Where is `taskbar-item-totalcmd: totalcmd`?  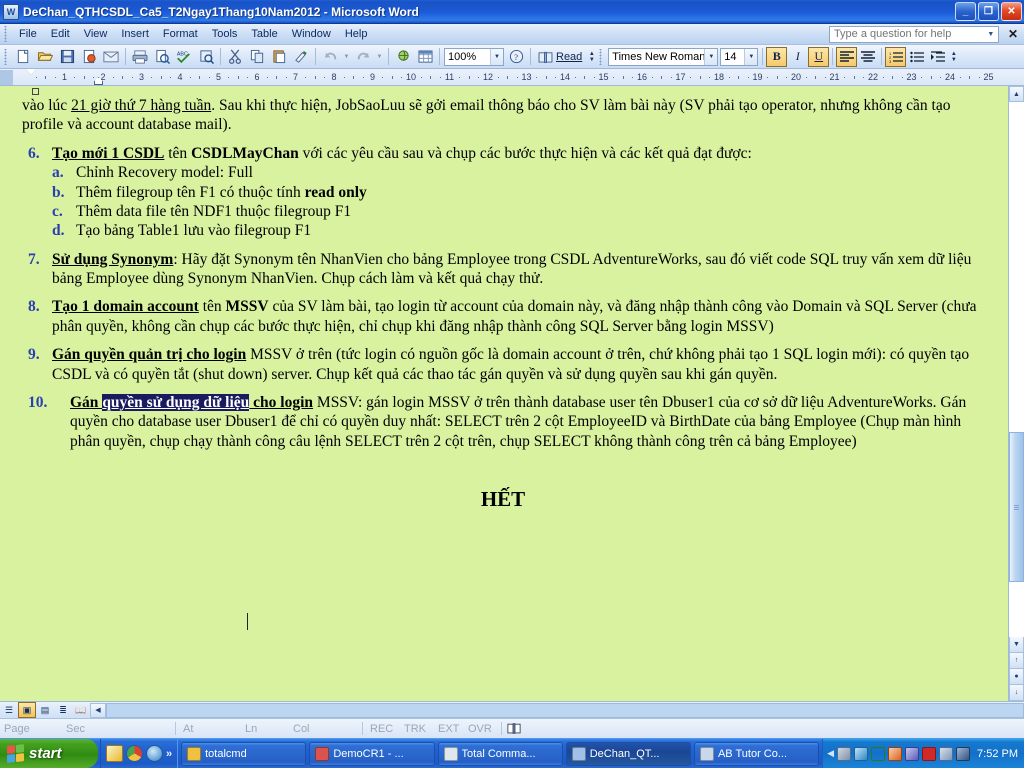
taskbar-item-totalcmd: totalcmd is located at coordinates (244, 753).